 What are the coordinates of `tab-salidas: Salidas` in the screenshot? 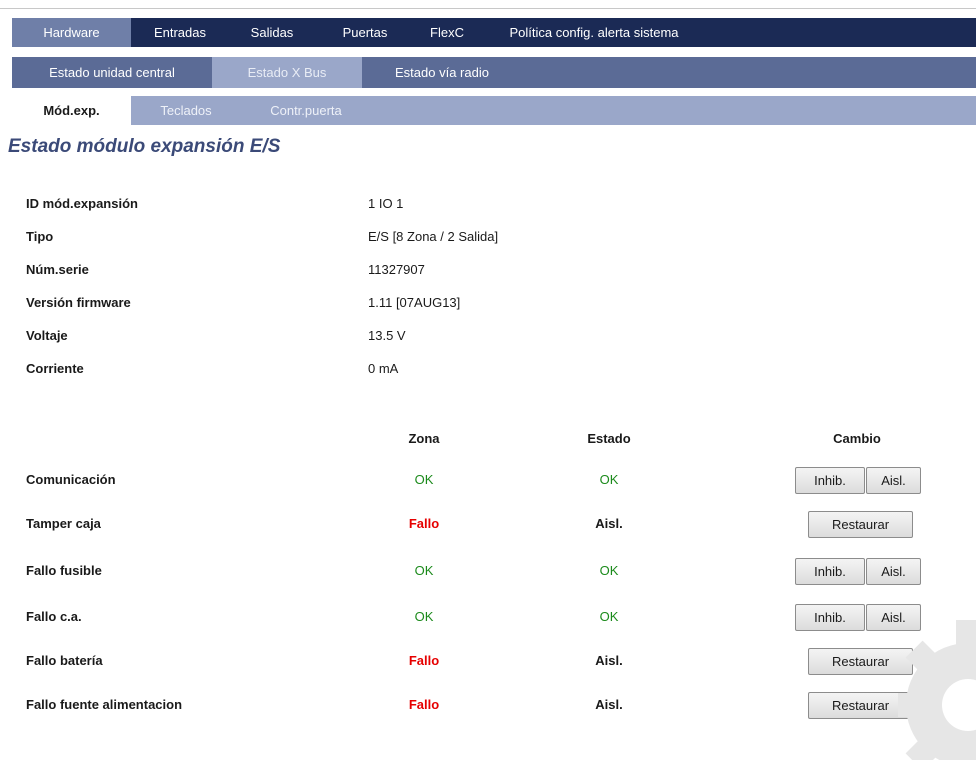 It's located at (272, 32).